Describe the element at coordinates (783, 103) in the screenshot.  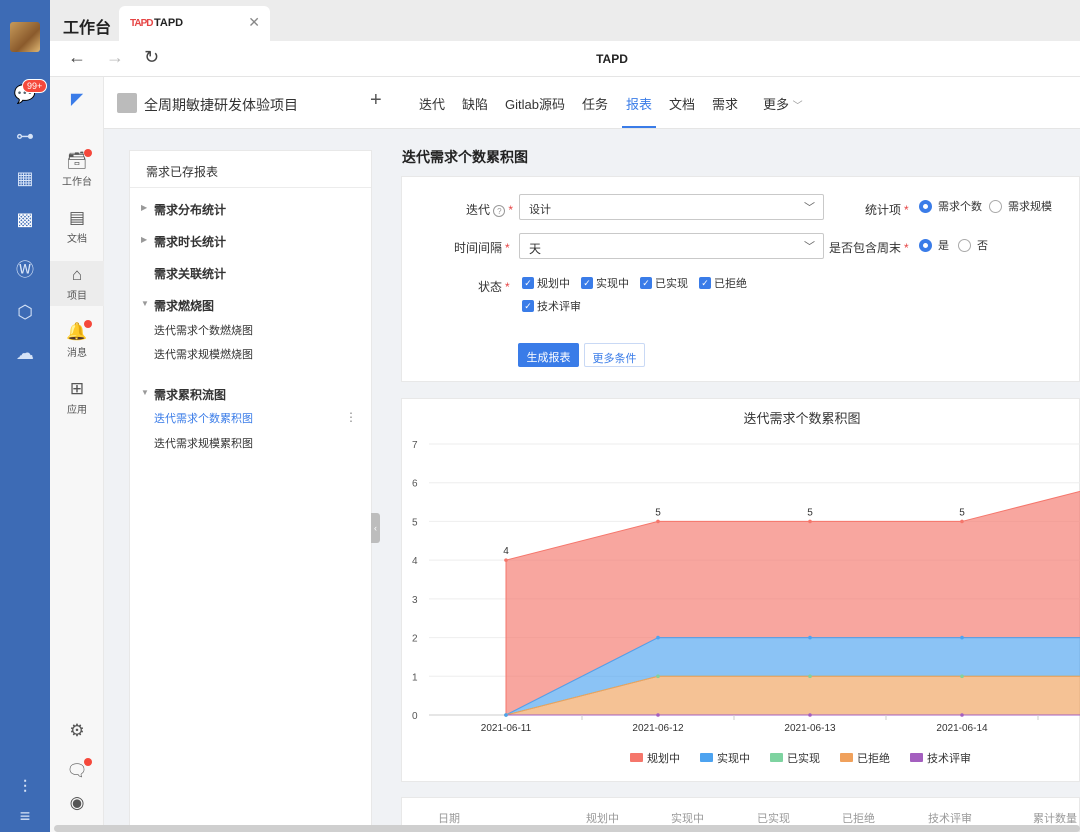
I see `nav-more: 更多 ﹀` at that location.